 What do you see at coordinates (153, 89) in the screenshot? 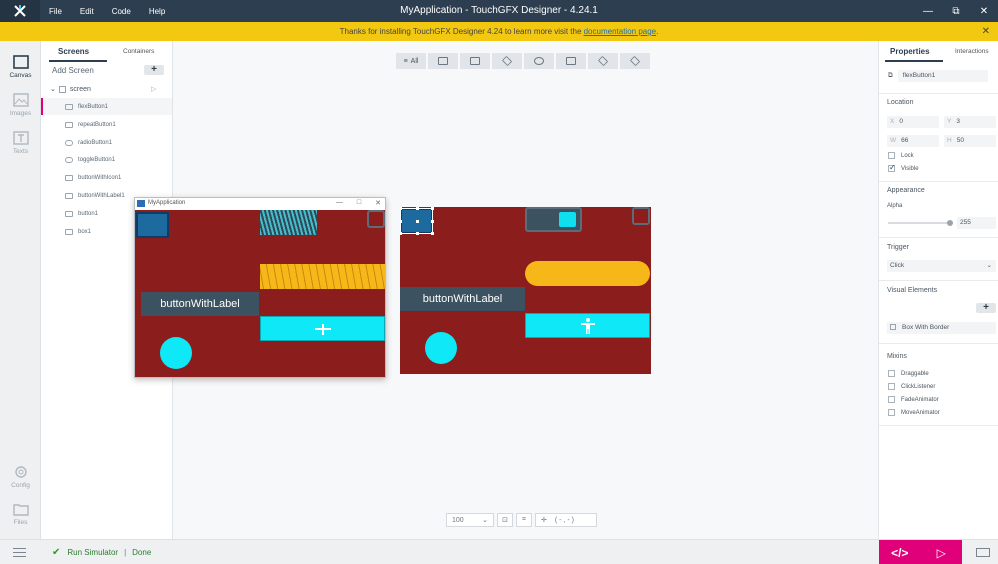
I see `play-screen-icon: ▷` at bounding box center [153, 89].